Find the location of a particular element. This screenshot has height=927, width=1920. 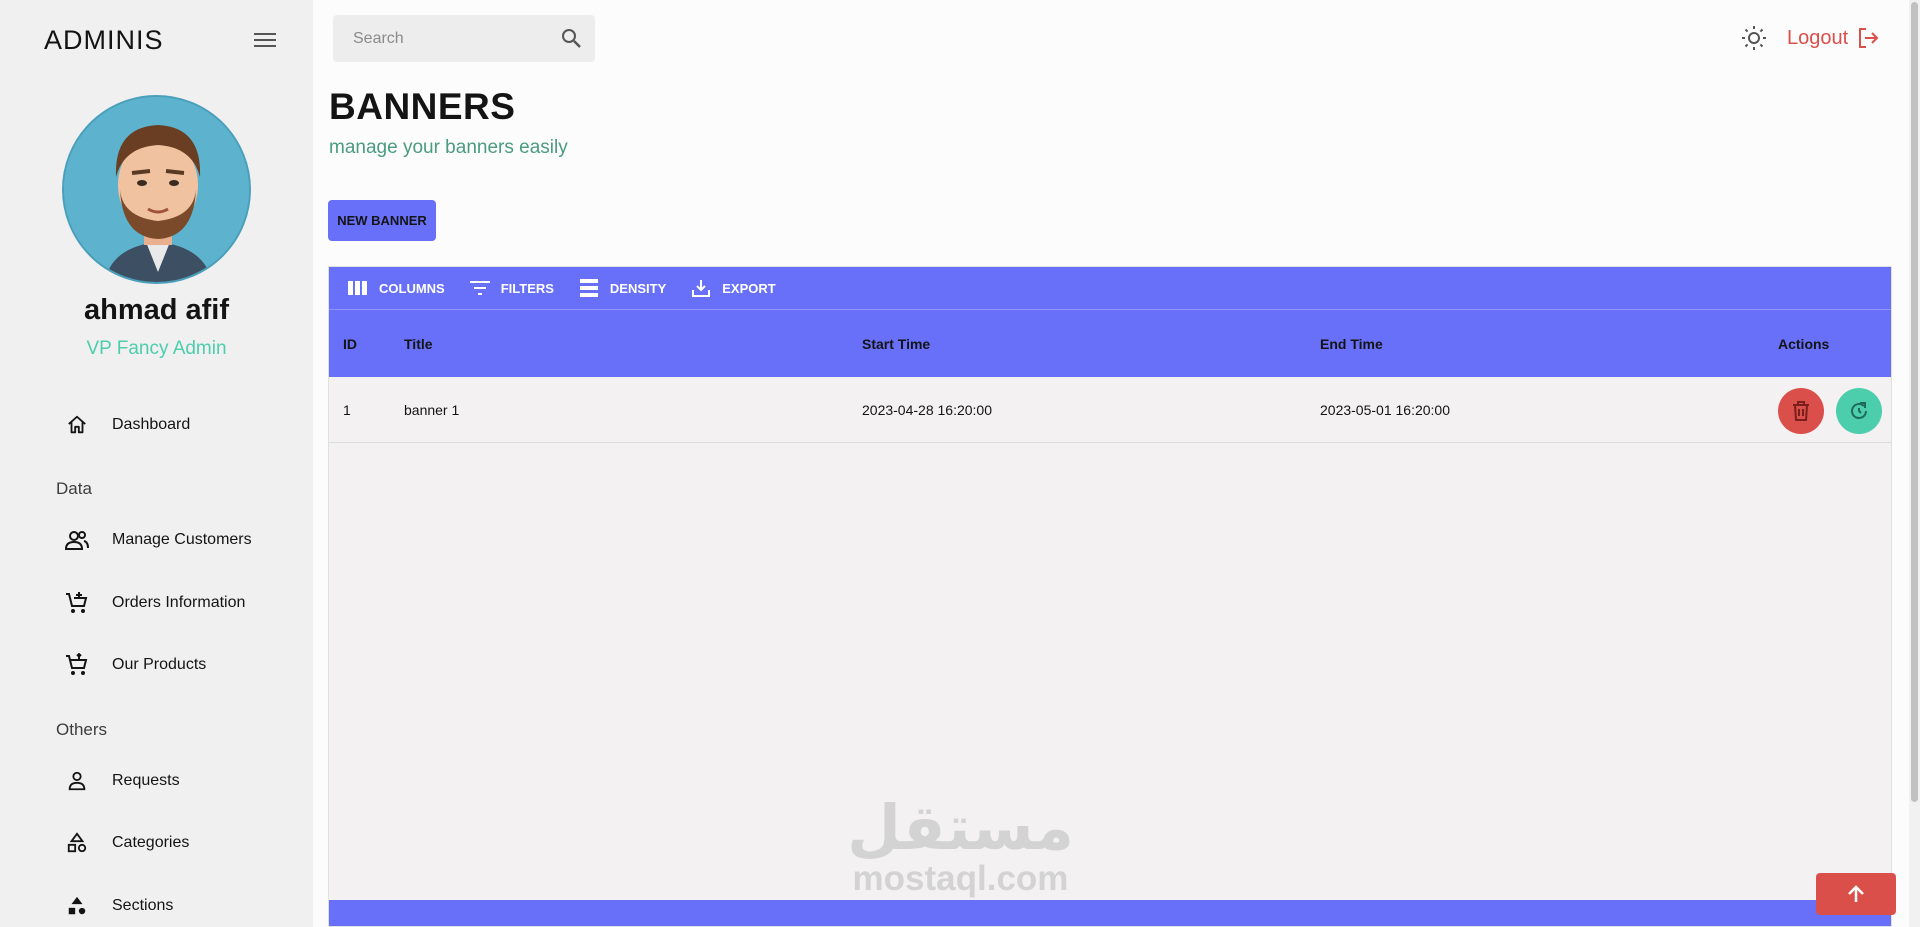

avatar is located at coordinates (156, 189).